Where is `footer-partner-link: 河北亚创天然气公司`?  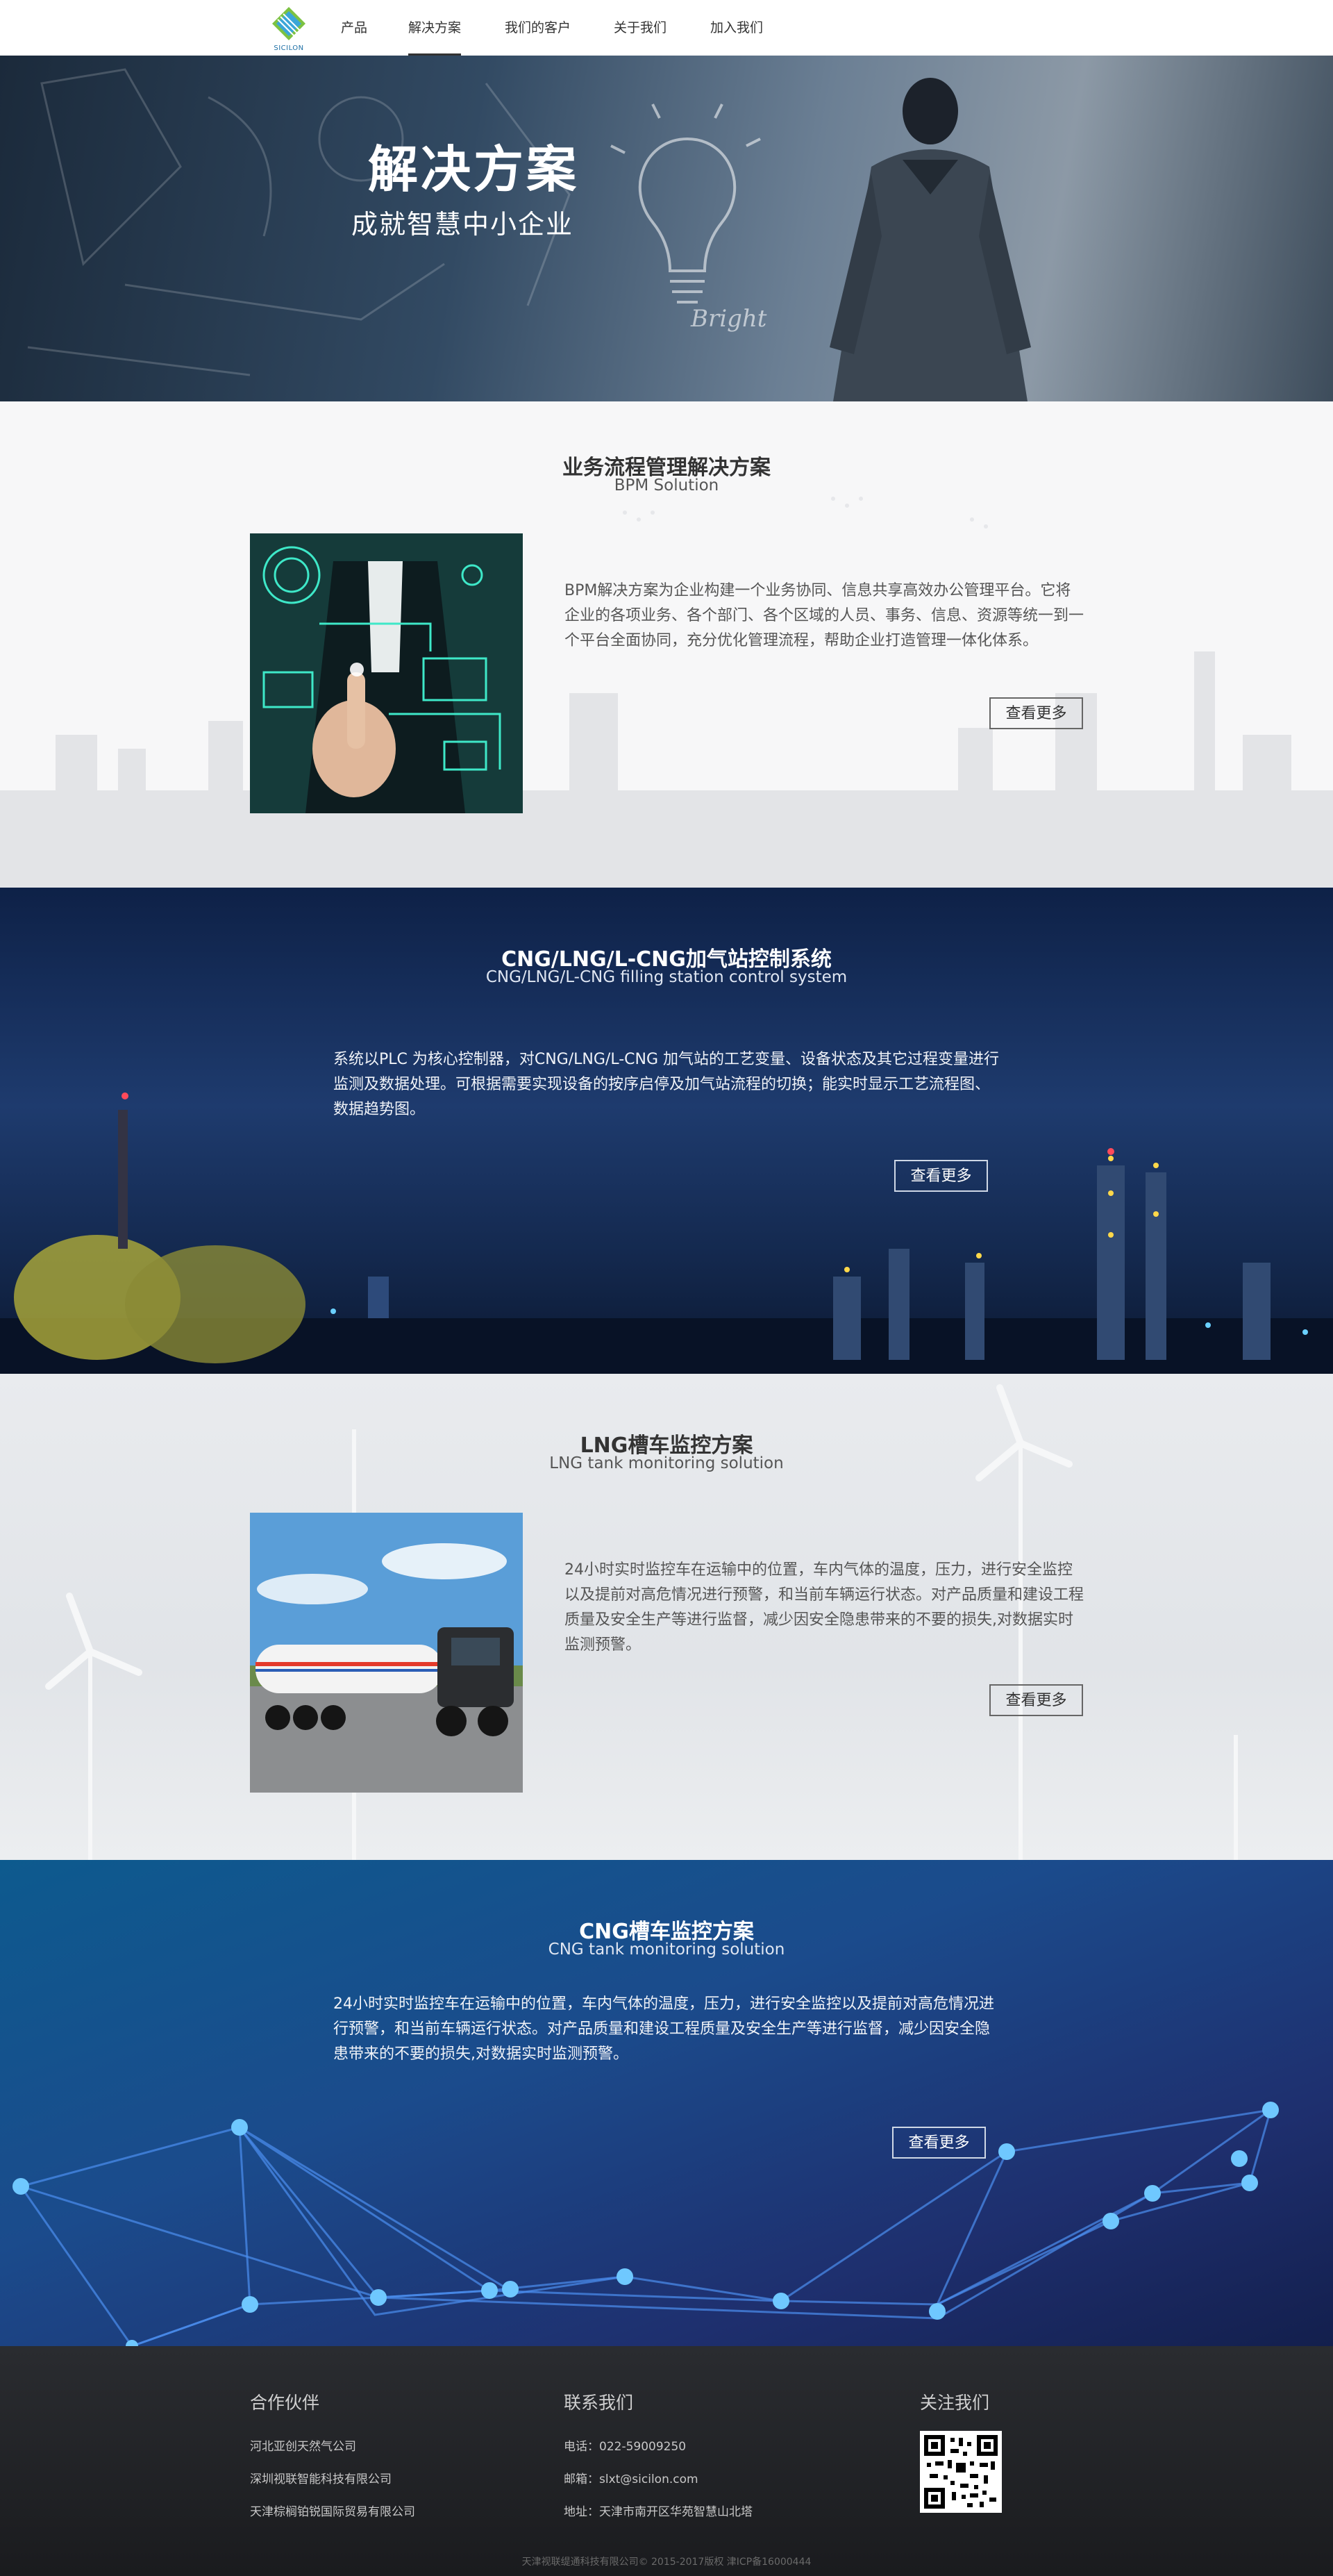 footer-partner-link: 河北亚创天然气公司 is located at coordinates (303, 2445).